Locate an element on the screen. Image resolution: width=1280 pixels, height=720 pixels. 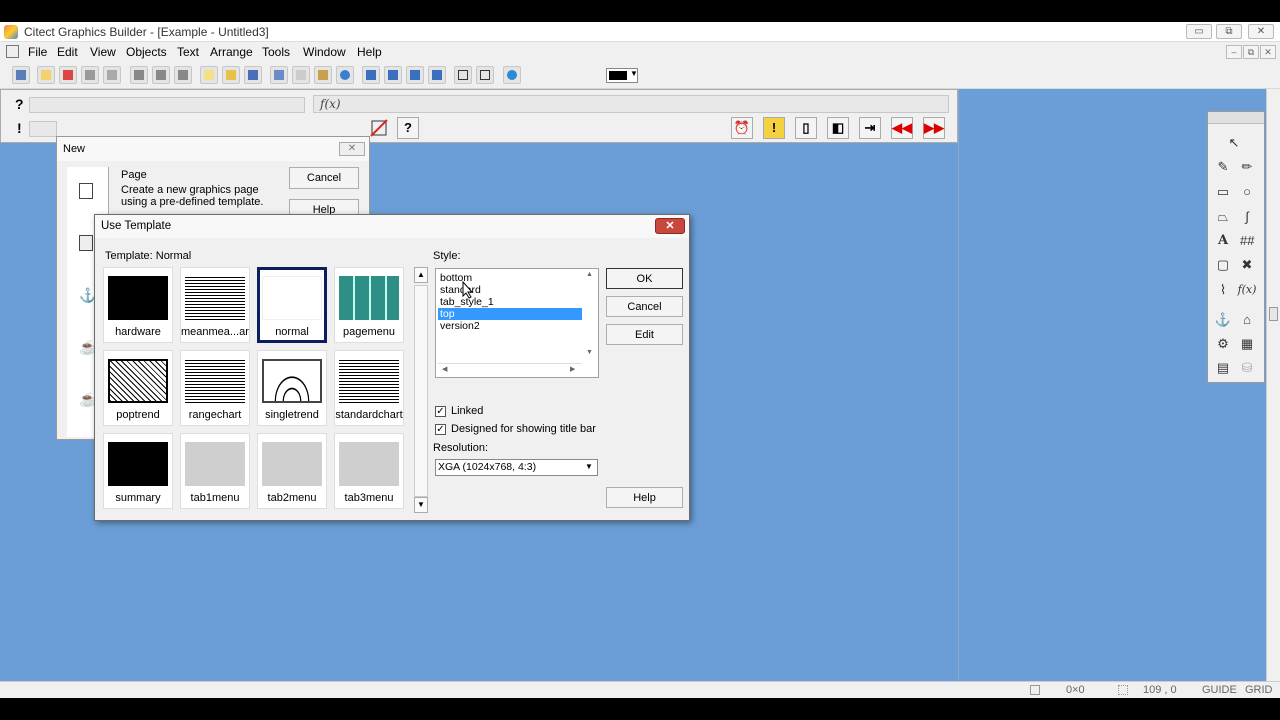
menu-objects: Objects is located at coordinates (146, 52).